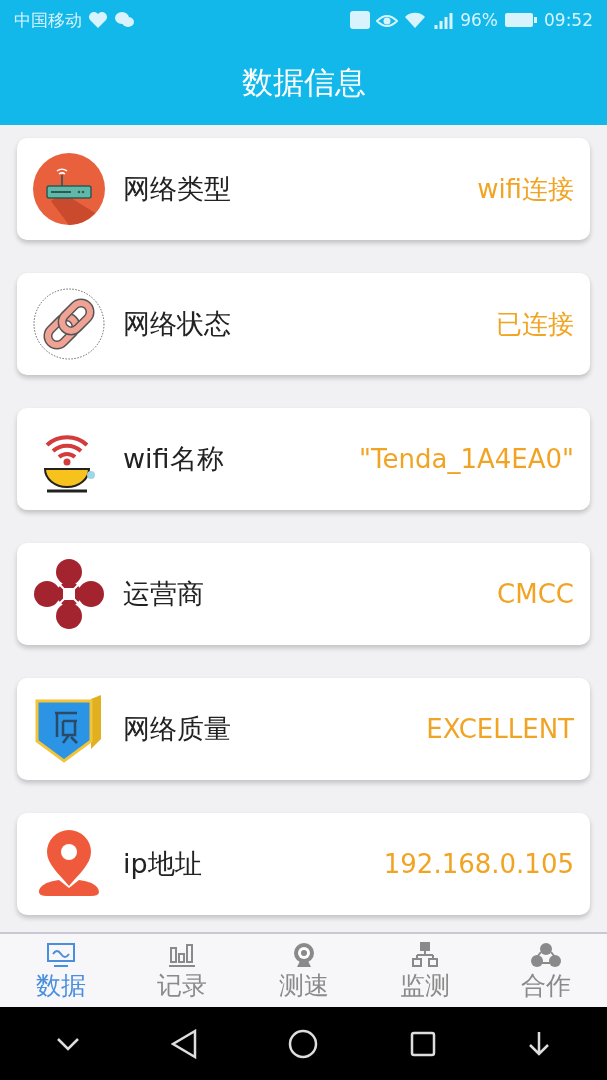 Image resolution: width=607 pixels, height=1080 pixels. What do you see at coordinates (360, 20) in the screenshot?
I see `hd-icon` at bounding box center [360, 20].